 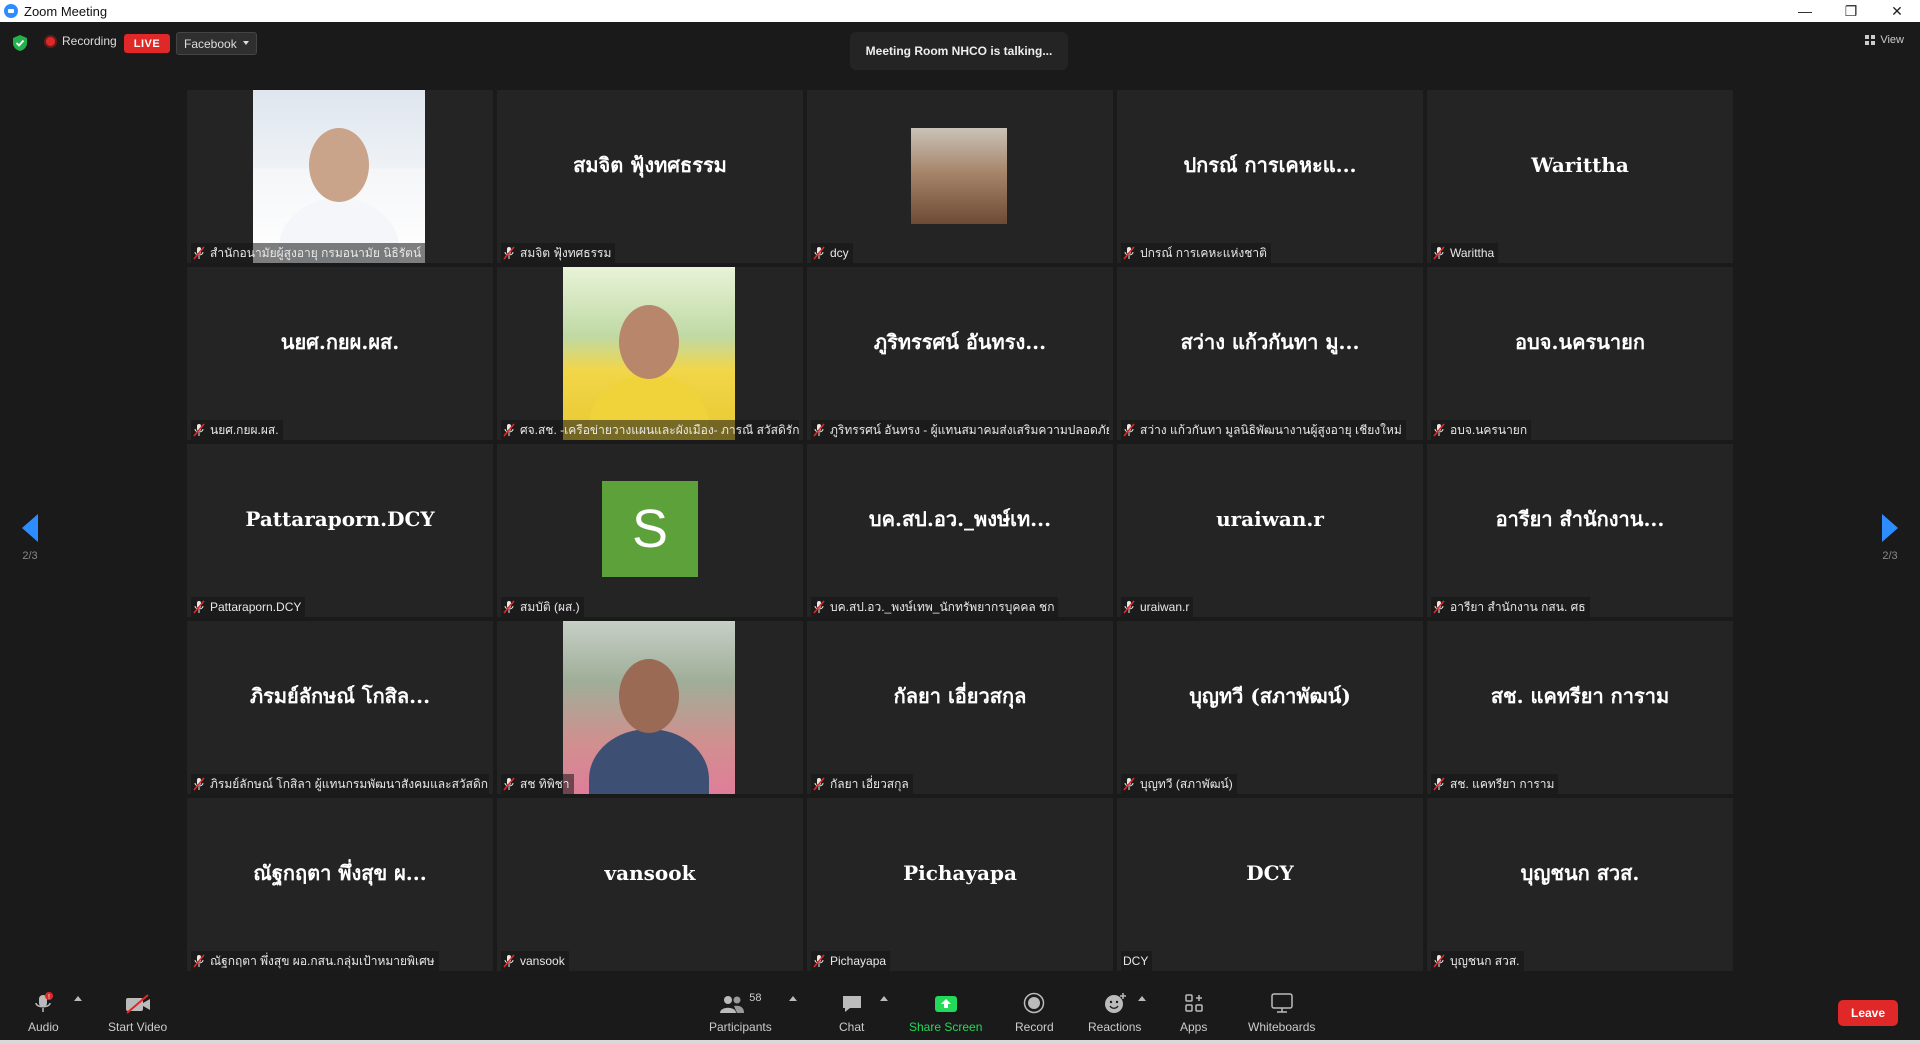 I want to click on restore-button: ❐, so click(x=1851, y=11).